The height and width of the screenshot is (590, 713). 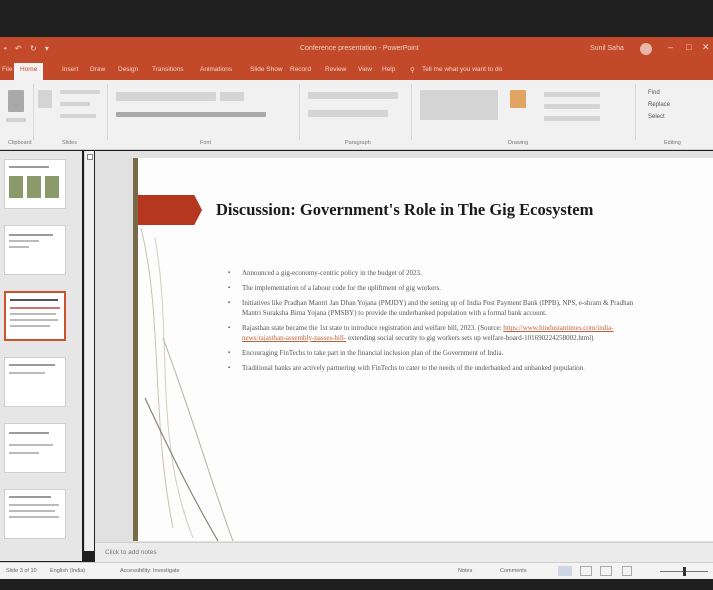 I want to click on slides-group-label: Slides, so click(x=69, y=143).